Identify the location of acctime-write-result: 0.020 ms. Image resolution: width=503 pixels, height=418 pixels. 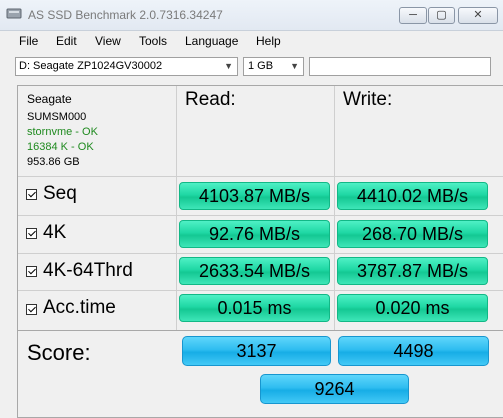
(412, 308).